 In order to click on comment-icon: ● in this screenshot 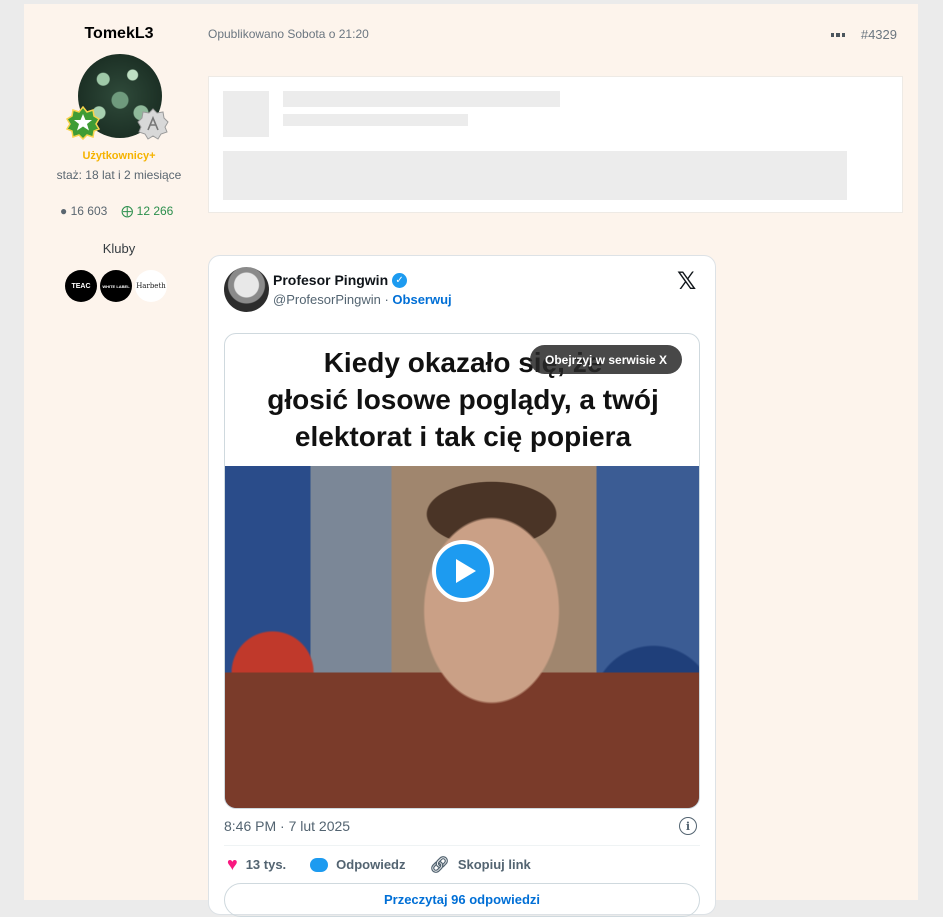, I will do `click(64, 211)`.